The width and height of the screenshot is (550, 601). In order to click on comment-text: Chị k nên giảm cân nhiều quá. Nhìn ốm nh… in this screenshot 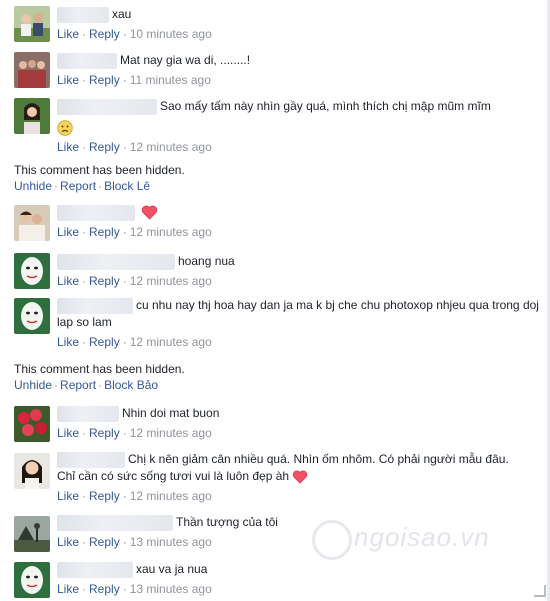, I will do `click(283, 467)`.